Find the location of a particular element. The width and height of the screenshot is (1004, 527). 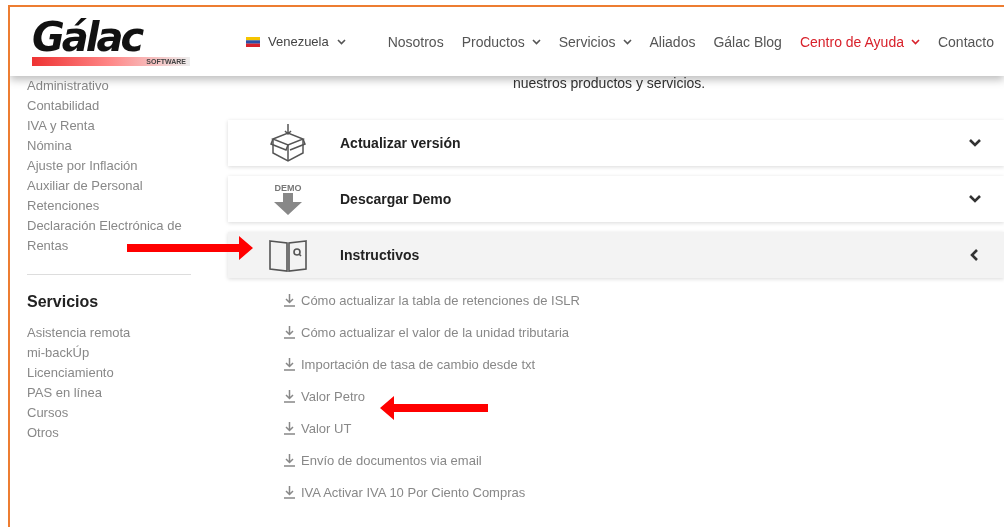

book-icon is located at coordinates (288, 255).